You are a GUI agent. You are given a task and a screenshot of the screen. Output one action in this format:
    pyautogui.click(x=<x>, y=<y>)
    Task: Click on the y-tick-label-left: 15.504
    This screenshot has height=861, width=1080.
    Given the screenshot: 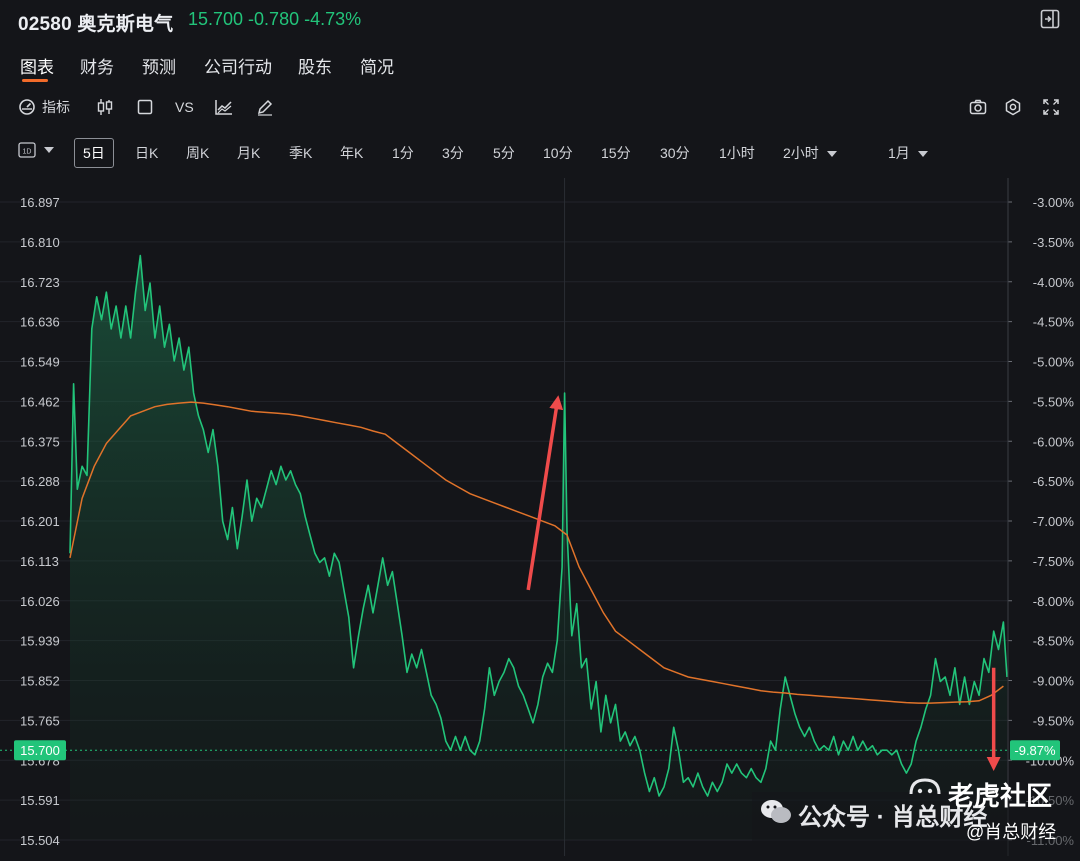 What is the action you would take?
    pyautogui.click(x=40, y=840)
    